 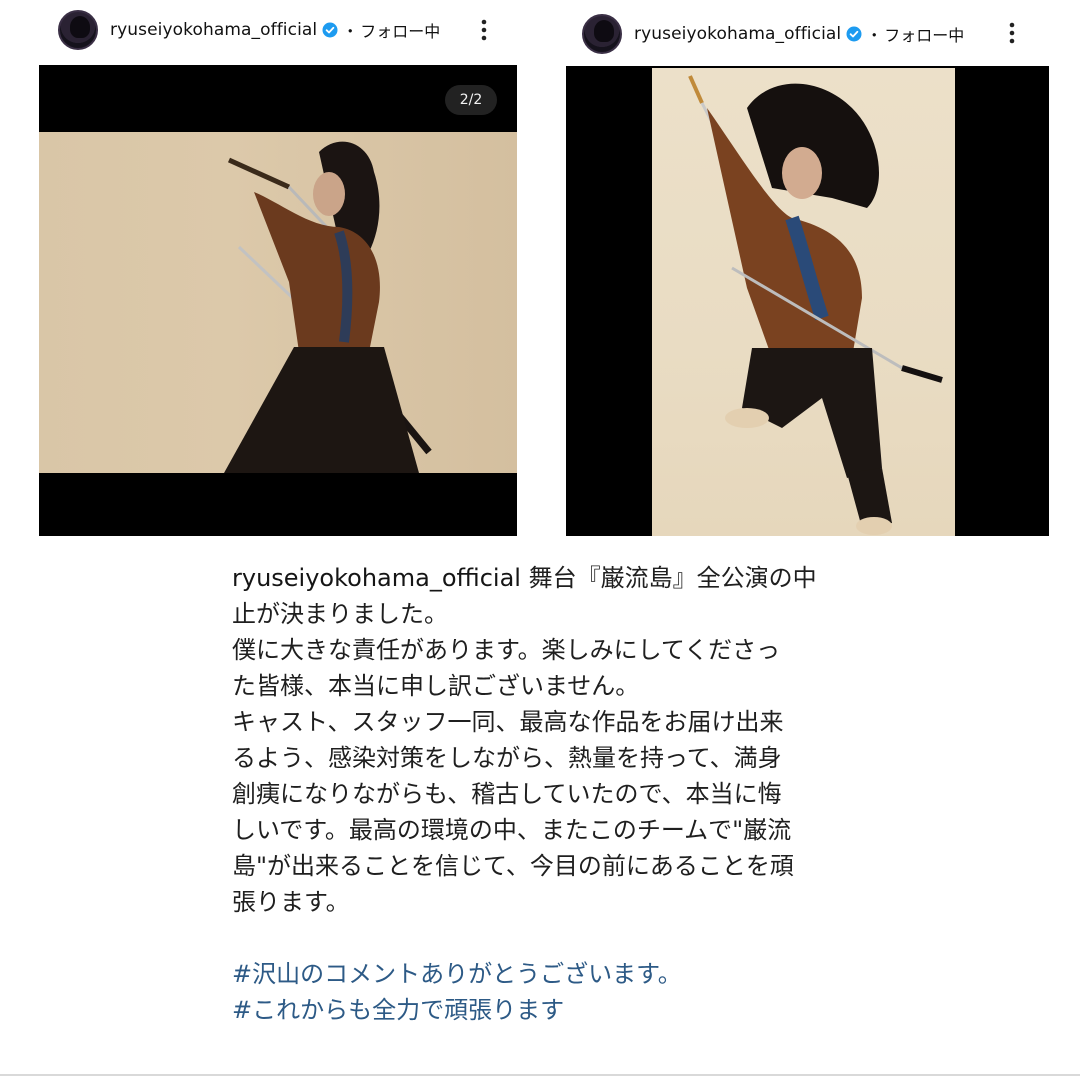 I want to click on post-header-left: ryuseiyokohama_official ・ フォロー中, so click(x=249, y=30).